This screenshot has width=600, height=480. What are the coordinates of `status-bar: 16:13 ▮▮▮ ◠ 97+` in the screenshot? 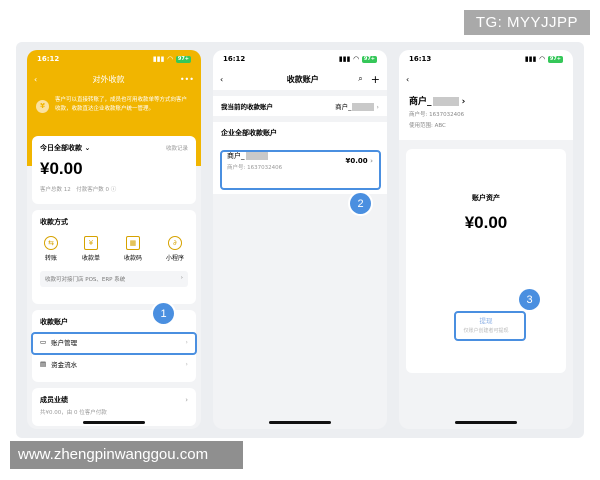 It's located at (486, 59).